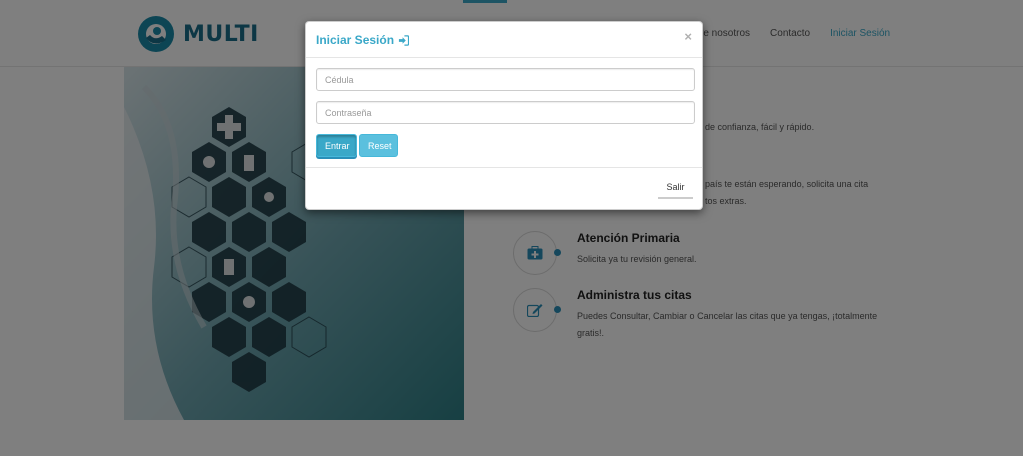 This screenshot has height=456, width=1023. I want to click on cedula-input, so click(505, 79).